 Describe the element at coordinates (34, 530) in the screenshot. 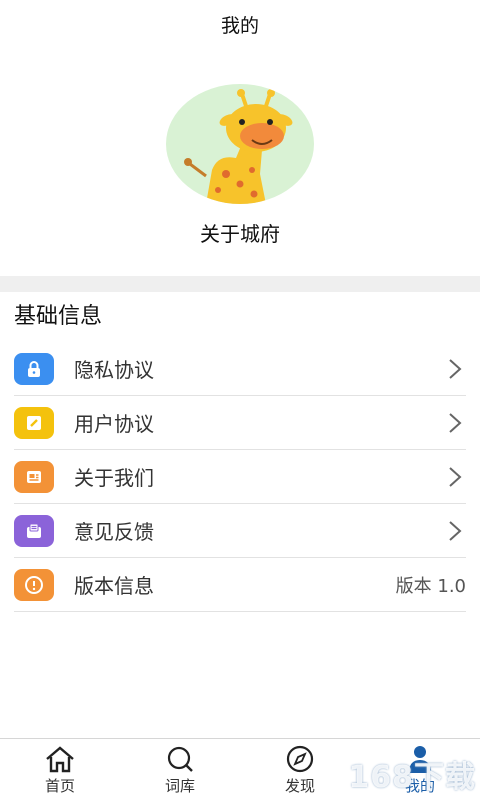

I see `mail-icon` at that location.